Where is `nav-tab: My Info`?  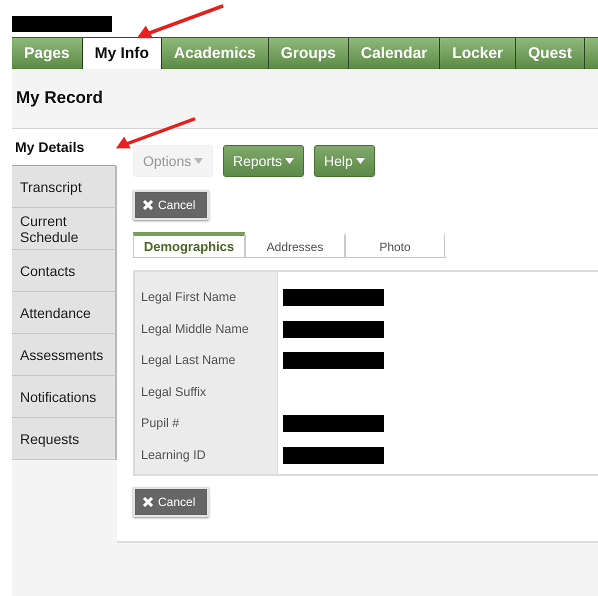
nav-tab: My Info is located at coordinates (122, 53).